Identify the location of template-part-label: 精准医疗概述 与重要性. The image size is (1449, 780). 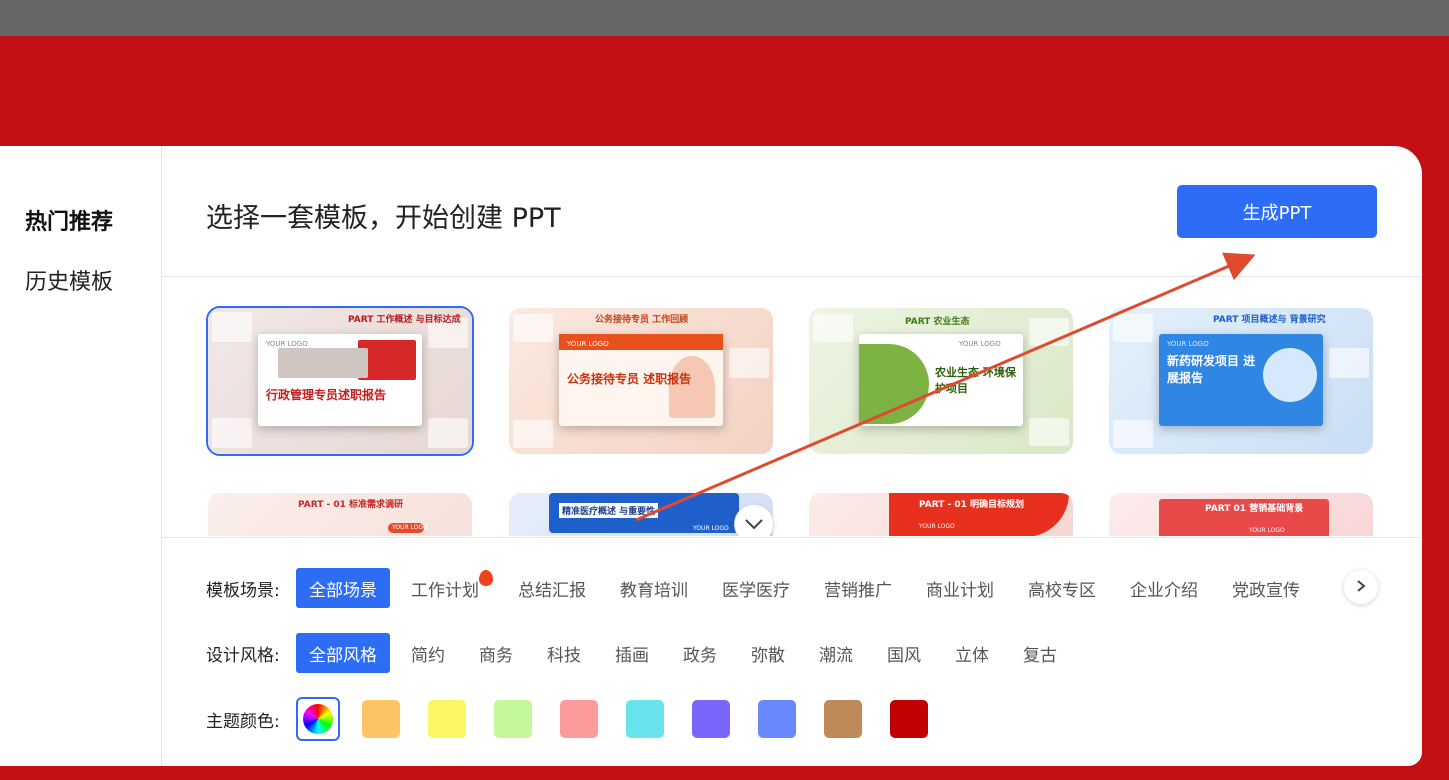
(609, 510).